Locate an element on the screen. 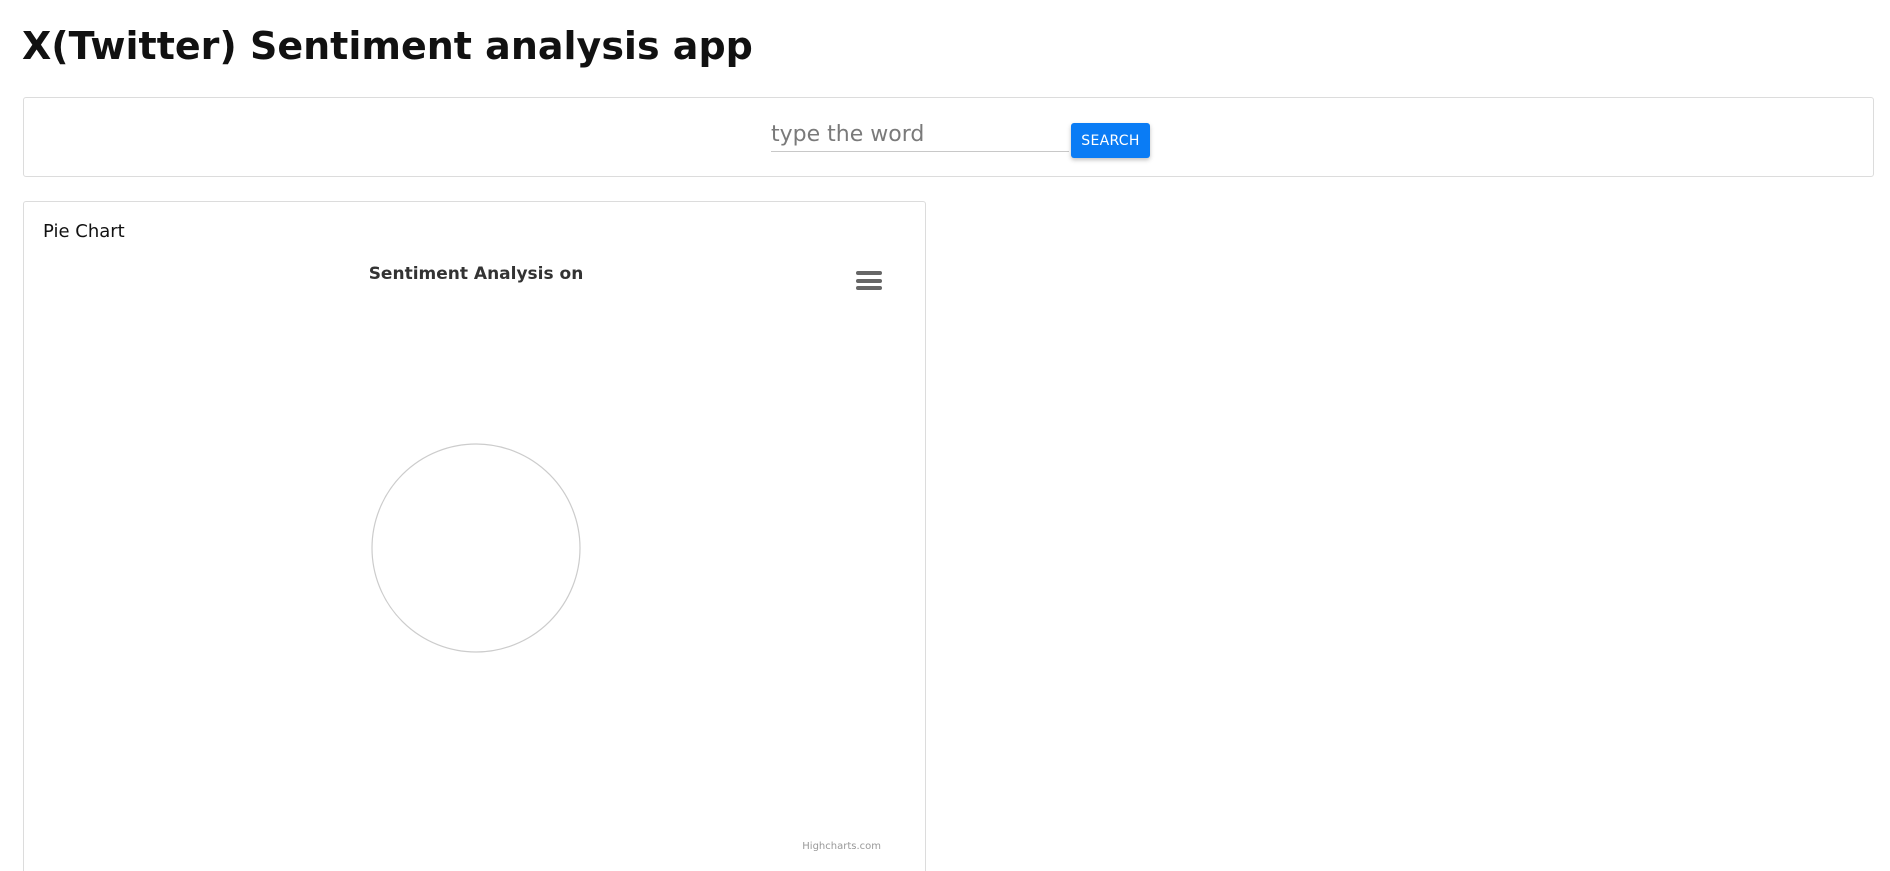 The width and height of the screenshot is (1890, 871). chart-credits-link: Highcharts.com is located at coordinates (841, 846).